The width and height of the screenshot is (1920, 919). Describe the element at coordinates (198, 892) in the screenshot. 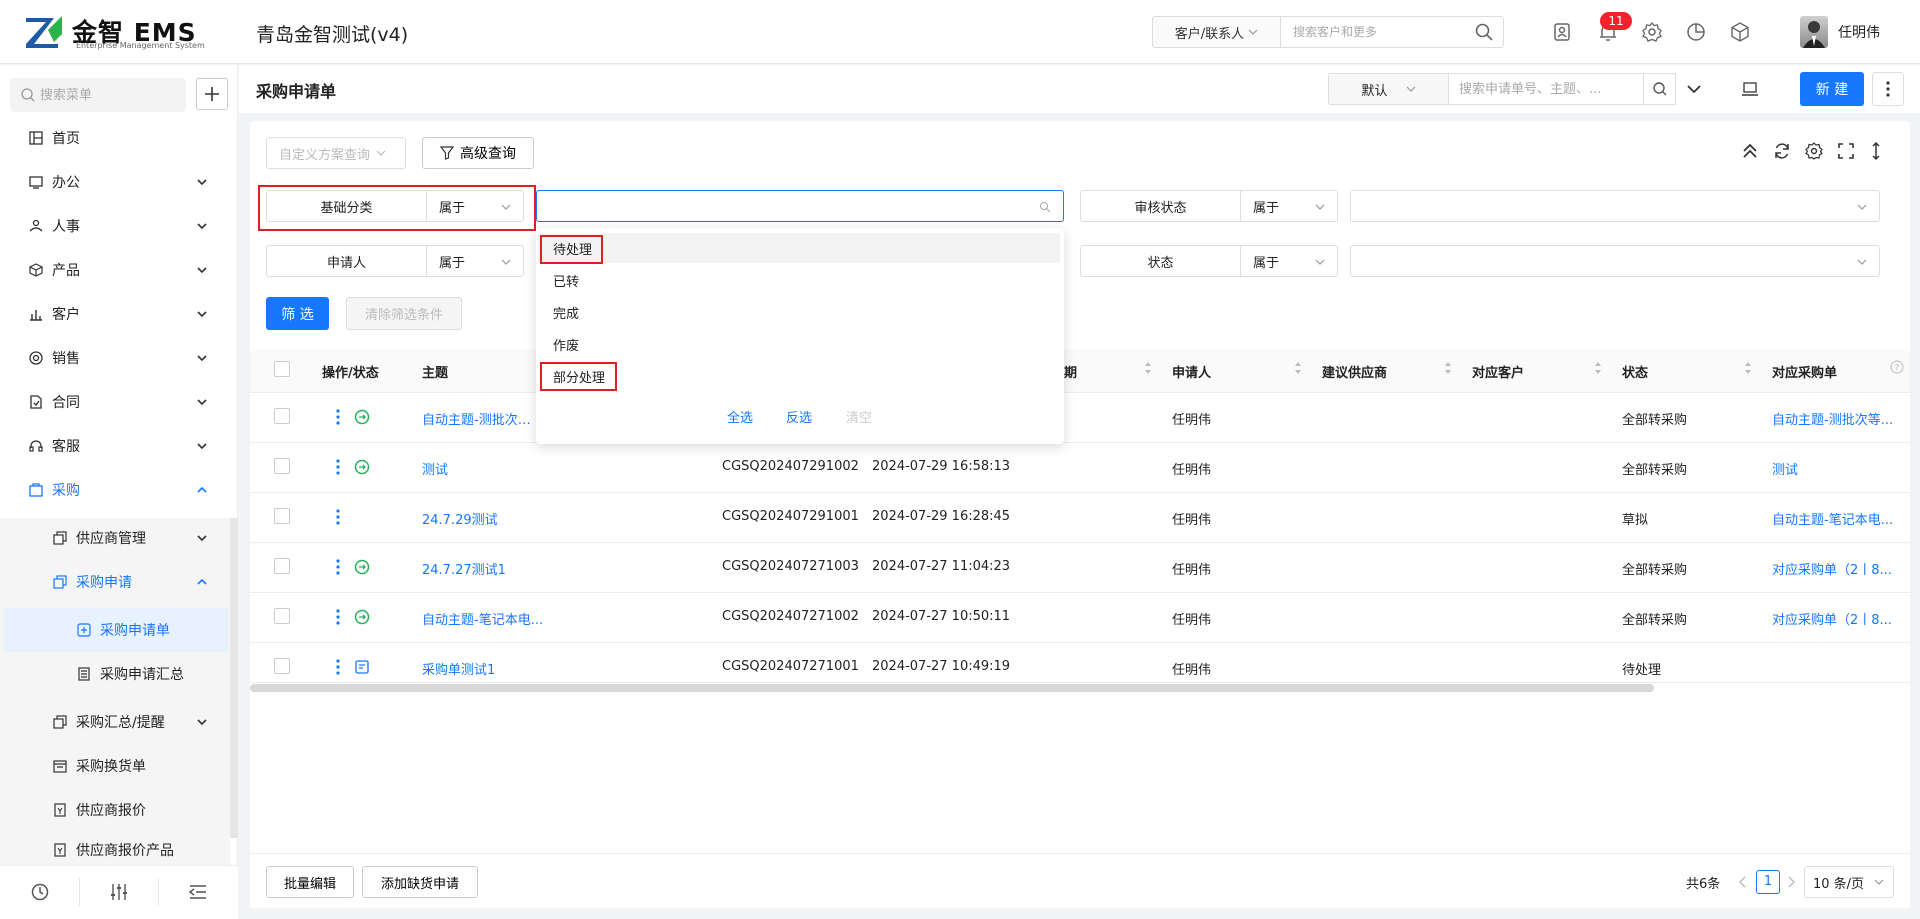

I see `collapse-menu-icon` at that location.